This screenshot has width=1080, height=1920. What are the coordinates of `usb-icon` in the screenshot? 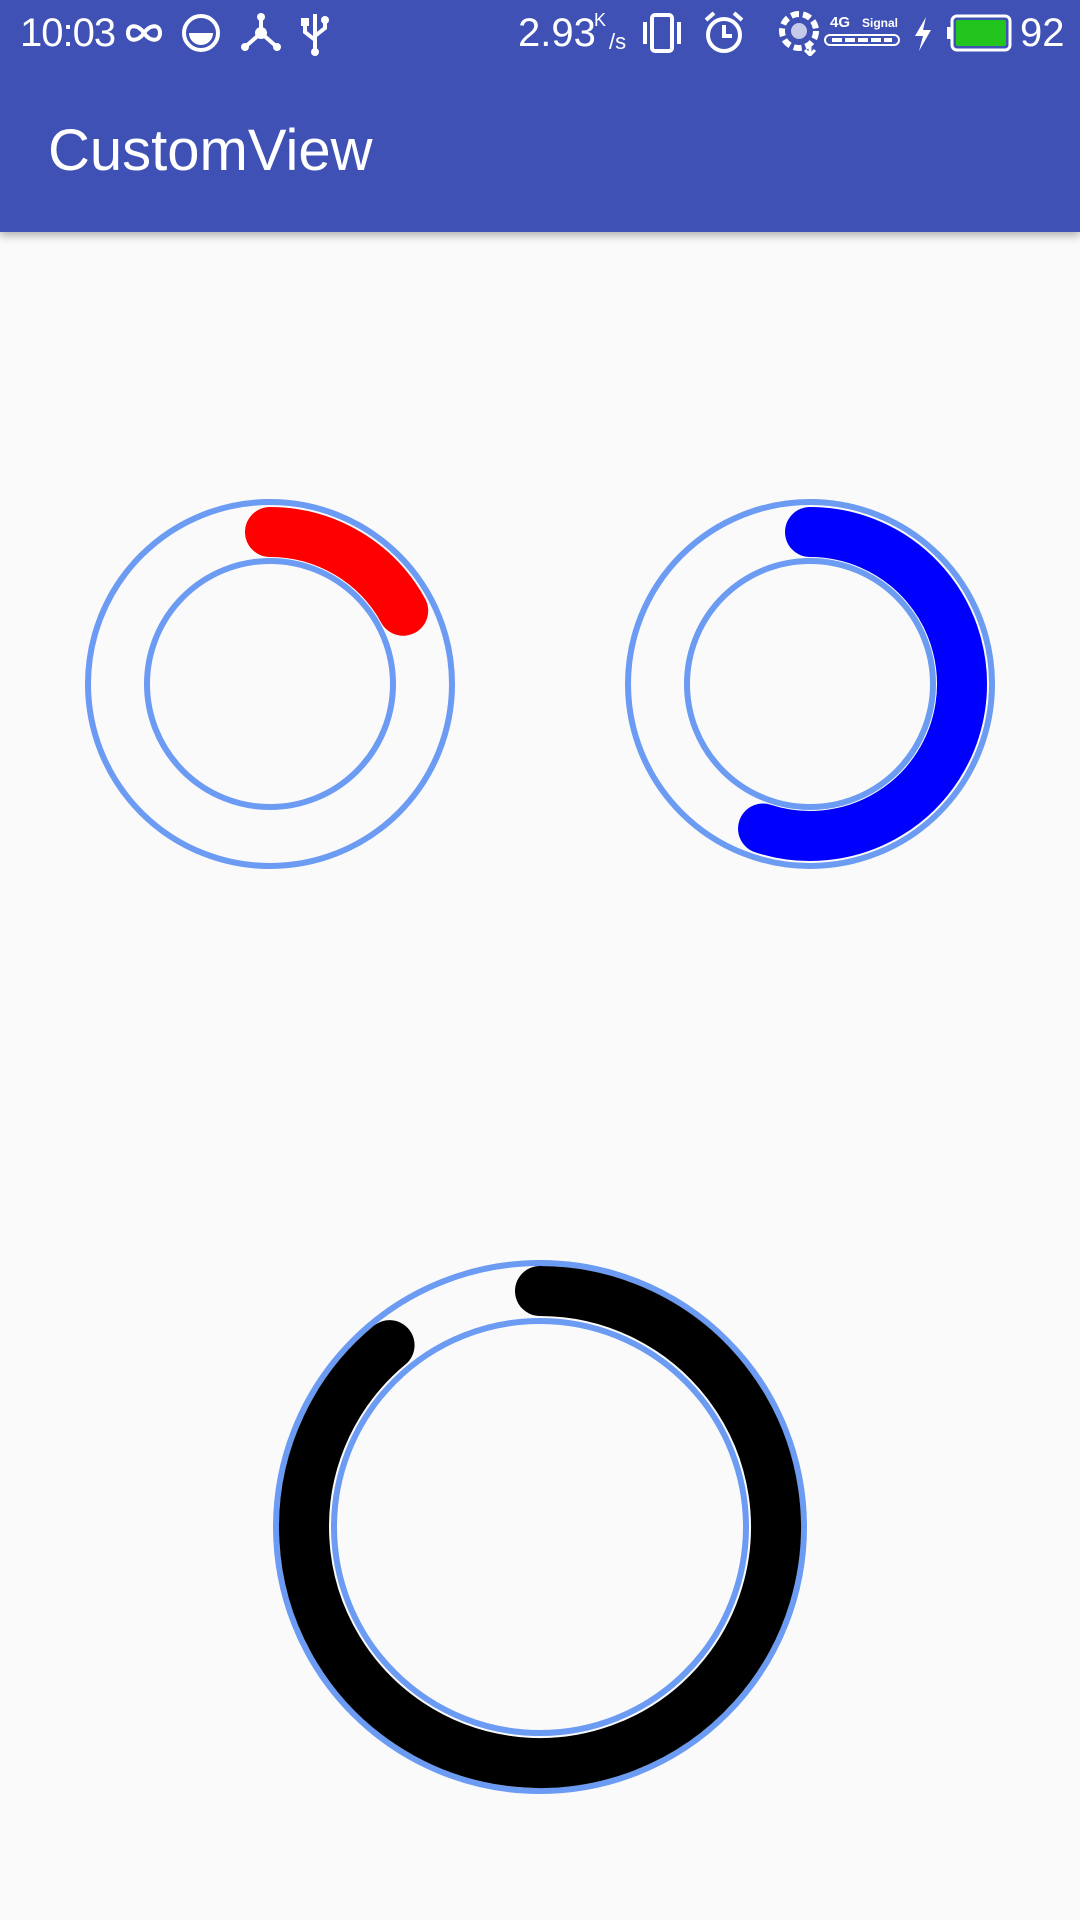 It's located at (315, 35).